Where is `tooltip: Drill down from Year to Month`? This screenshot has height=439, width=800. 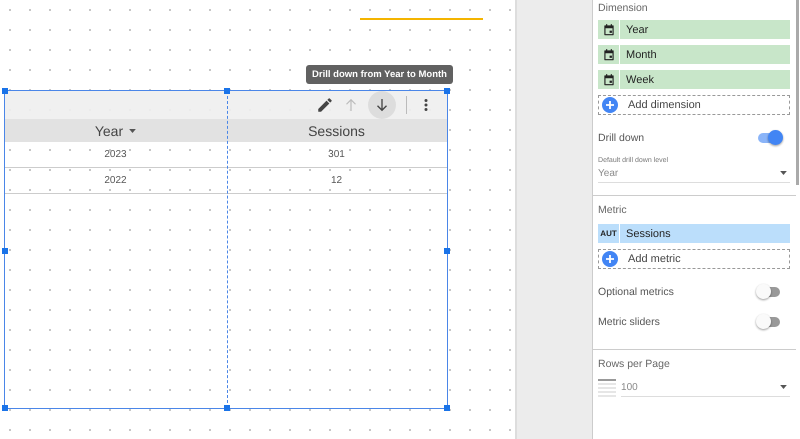 tooltip: Drill down from Year to Month is located at coordinates (379, 74).